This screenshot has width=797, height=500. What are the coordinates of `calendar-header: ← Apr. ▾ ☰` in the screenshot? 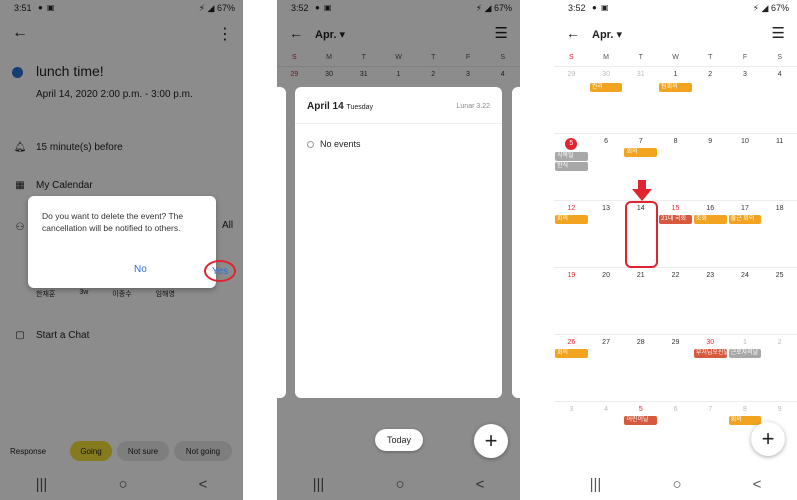 It's located at (675, 35).